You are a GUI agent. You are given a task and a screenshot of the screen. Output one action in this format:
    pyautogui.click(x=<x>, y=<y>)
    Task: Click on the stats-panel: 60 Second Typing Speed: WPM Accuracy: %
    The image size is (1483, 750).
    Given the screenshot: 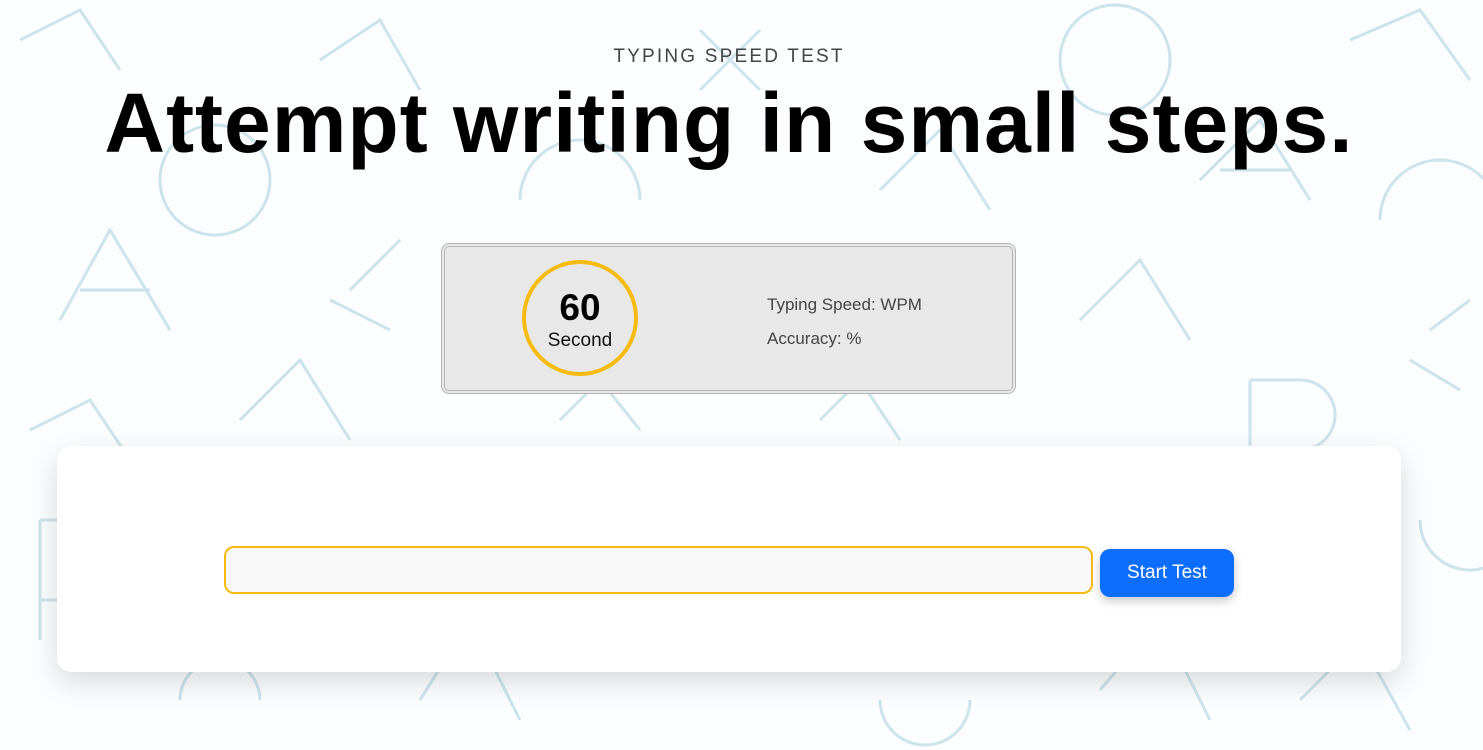 What is the action you would take?
    pyautogui.click(x=728, y=318)
    